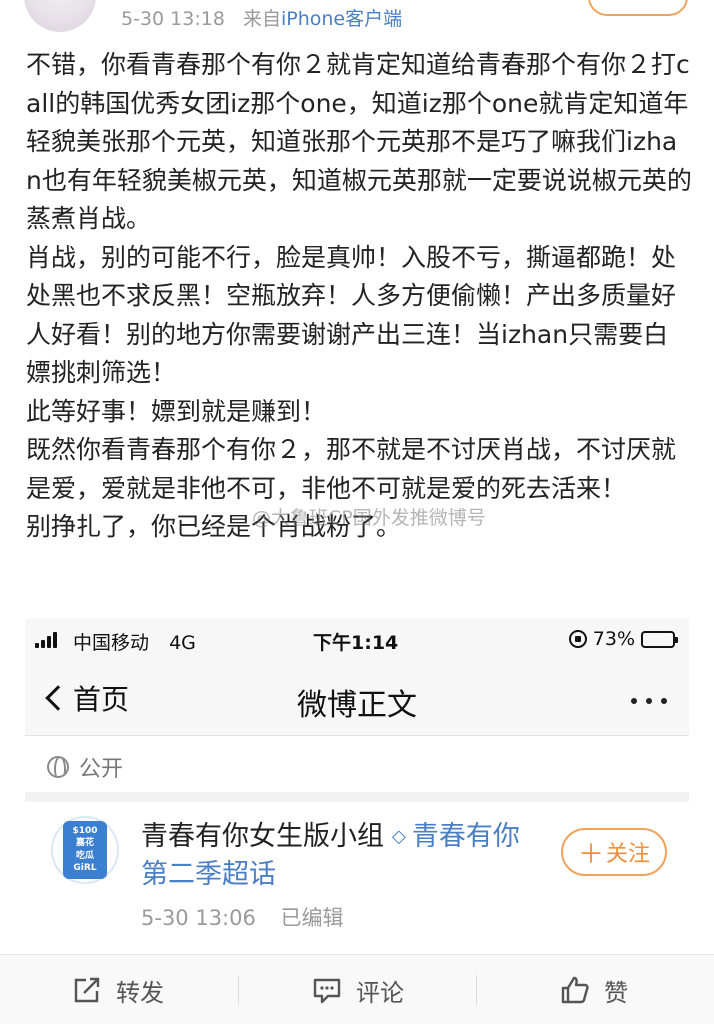 The width and height of the screenshot is (714, 1024). Describe the element at coordinates (198, 918) in the screenshot. I see `group-post-time: 5-30 13:06` at that location.